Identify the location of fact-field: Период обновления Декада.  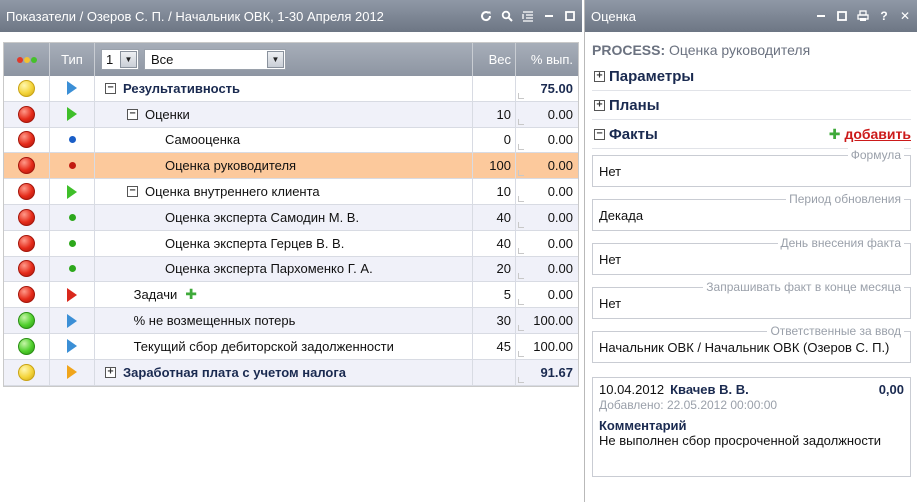
(751, 211).